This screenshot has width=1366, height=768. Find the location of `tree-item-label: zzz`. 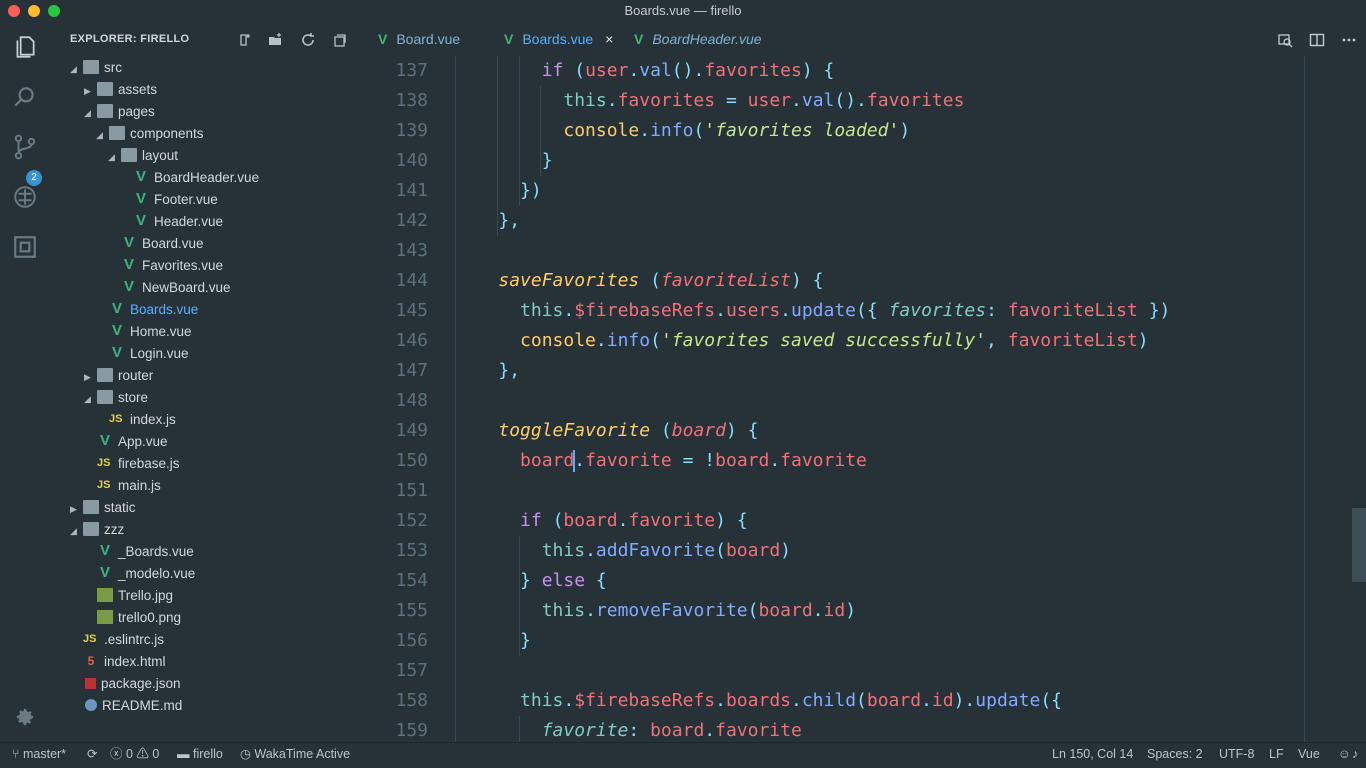

tree-item-label: zzz is located at coordinates (114, 529).